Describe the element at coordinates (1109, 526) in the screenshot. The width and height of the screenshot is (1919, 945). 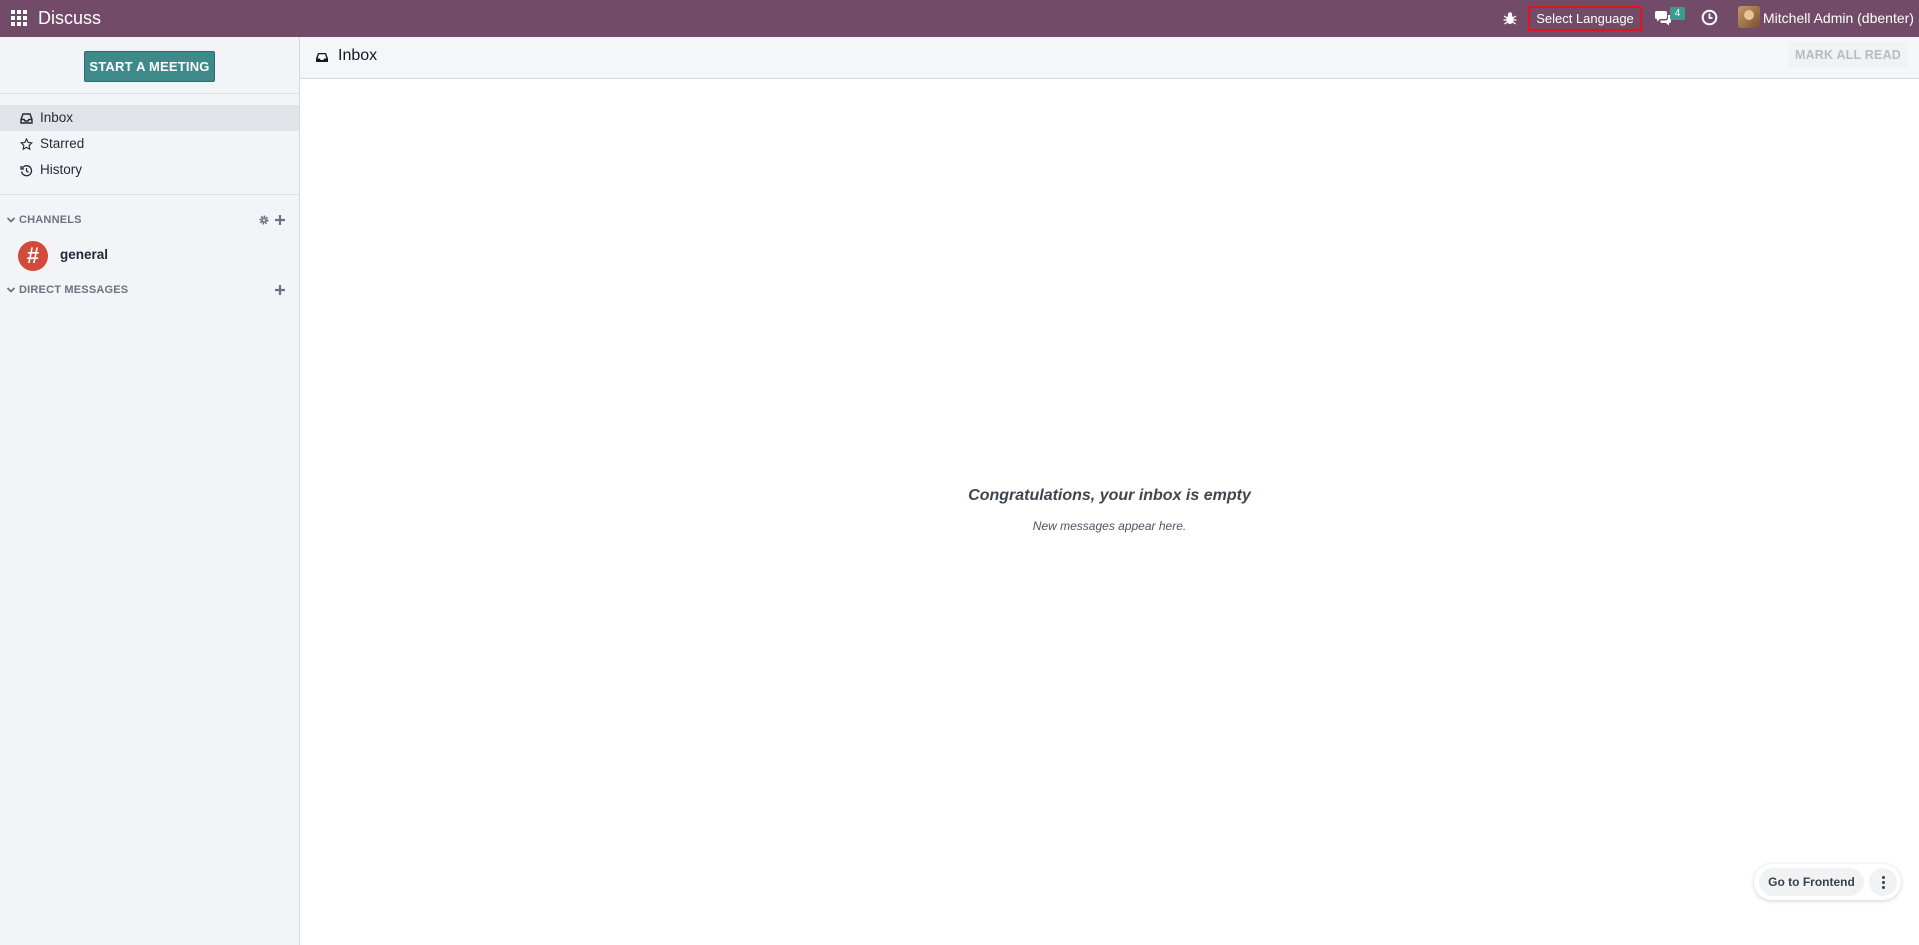
I see `empty-inbox-subtitle: New messages appear here.` at that location.